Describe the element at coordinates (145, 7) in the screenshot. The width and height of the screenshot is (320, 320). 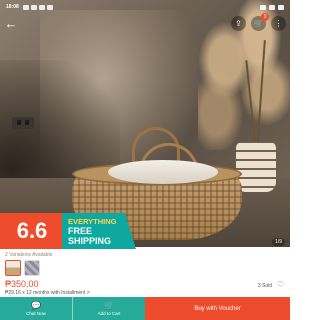
I see `status-bar: 18:08` at that location.